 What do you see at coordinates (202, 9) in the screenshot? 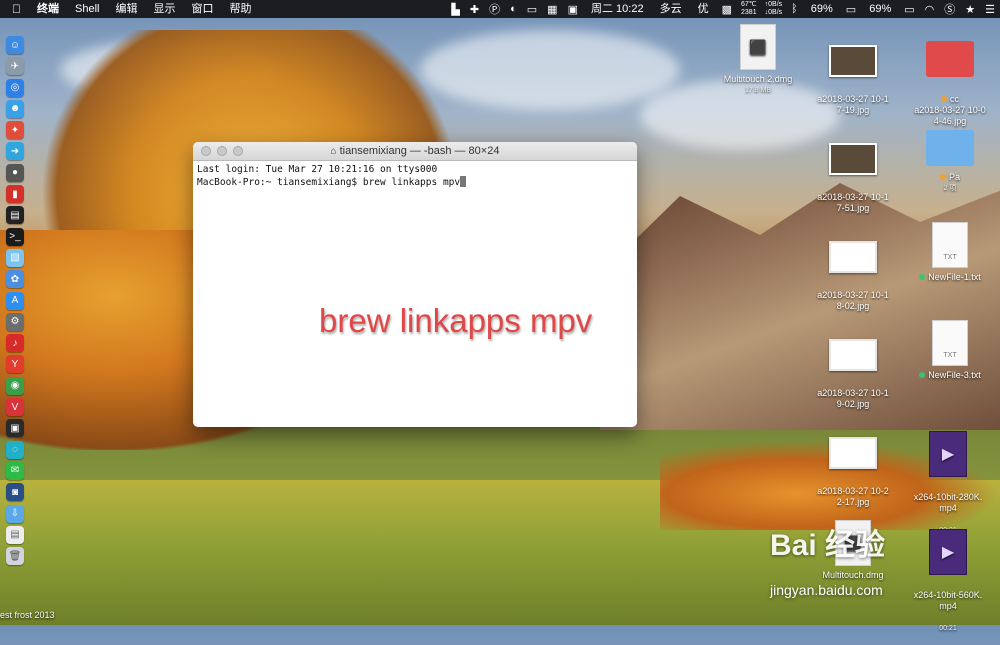
I see `menu-window: 窗口` at bounding box center [202, 9].